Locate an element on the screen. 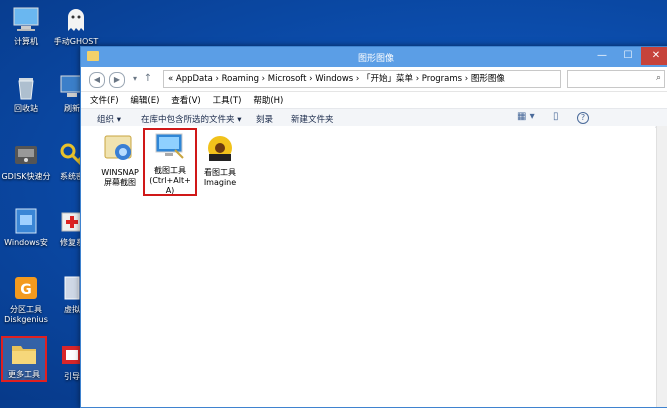 This screenshot has width=667, height=408. preview-pane-icon: ▯ is located at coordinates (556, 116).